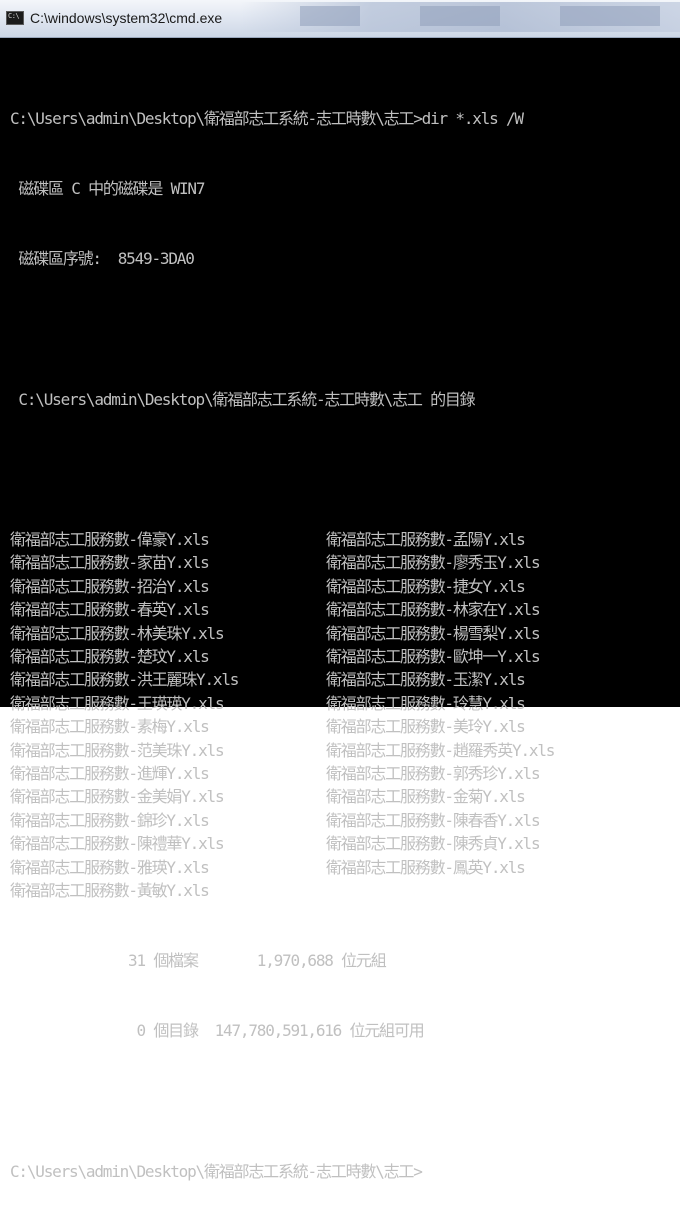 This screenshot has width=680, height=1230. I want to click on file-entry-right: 衛福部志工服務數-廖秀玉Y.xls, so click(433, 563).